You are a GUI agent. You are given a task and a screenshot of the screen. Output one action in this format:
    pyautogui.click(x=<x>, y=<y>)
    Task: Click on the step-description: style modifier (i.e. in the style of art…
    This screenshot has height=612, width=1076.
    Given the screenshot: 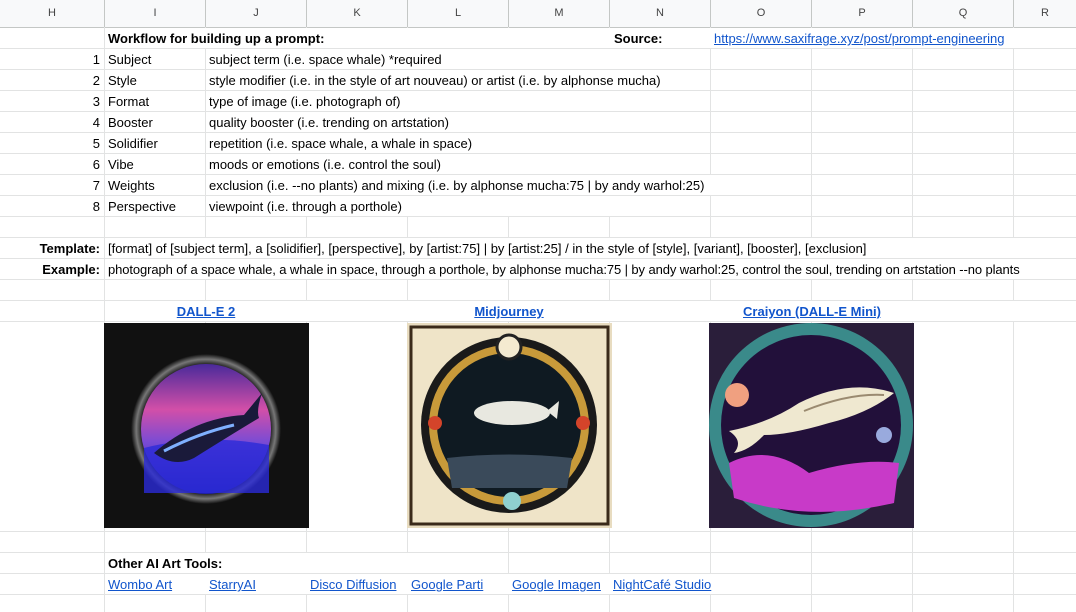 What is the action you would take?
    pyautogui.click(x=435, y=80)
    